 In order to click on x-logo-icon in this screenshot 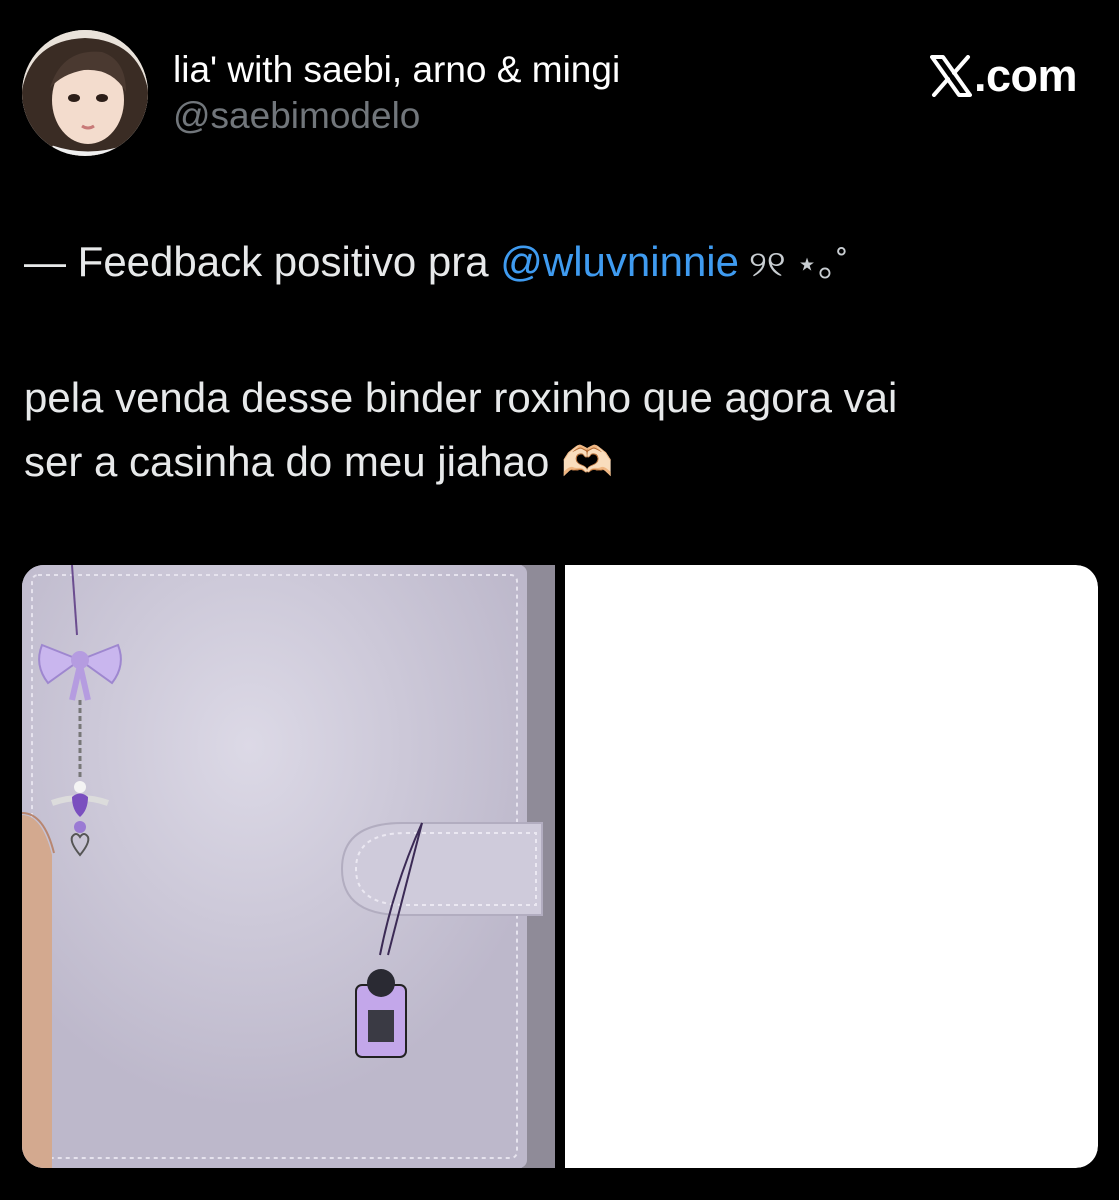, I will do `click(950, 76)`.